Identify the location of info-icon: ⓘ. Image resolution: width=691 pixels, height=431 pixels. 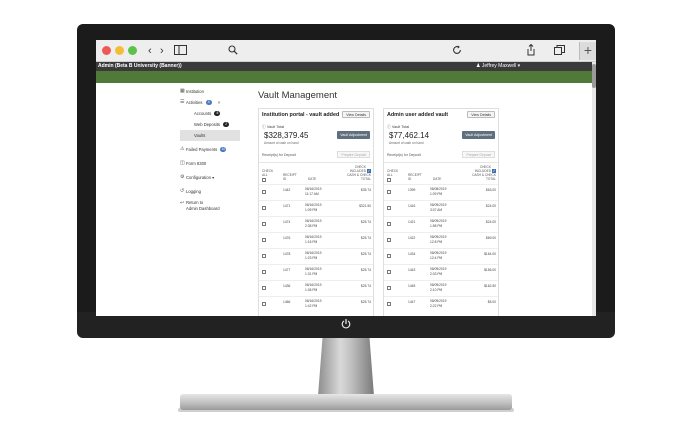
(264, 127).